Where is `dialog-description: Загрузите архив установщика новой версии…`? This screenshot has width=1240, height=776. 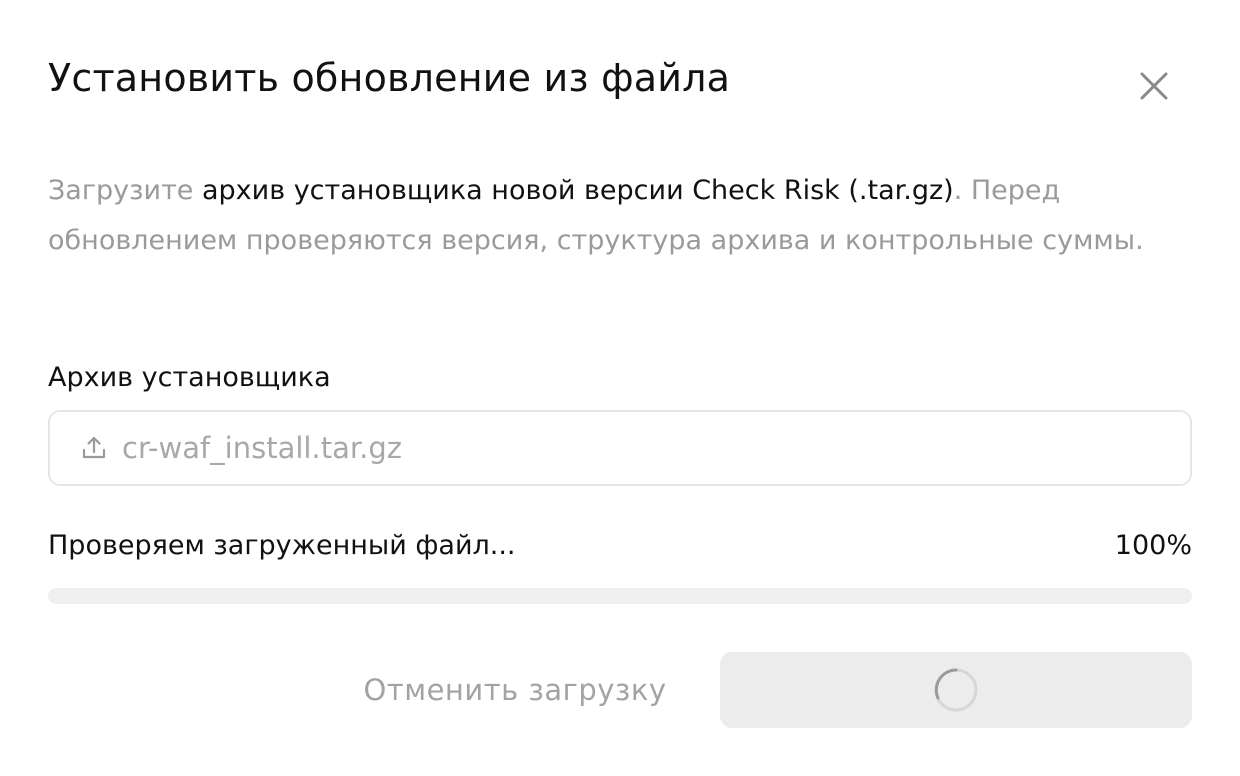
dialog-description: Загрузите архив установщика новой версии… is located at coordinates (623, 216).